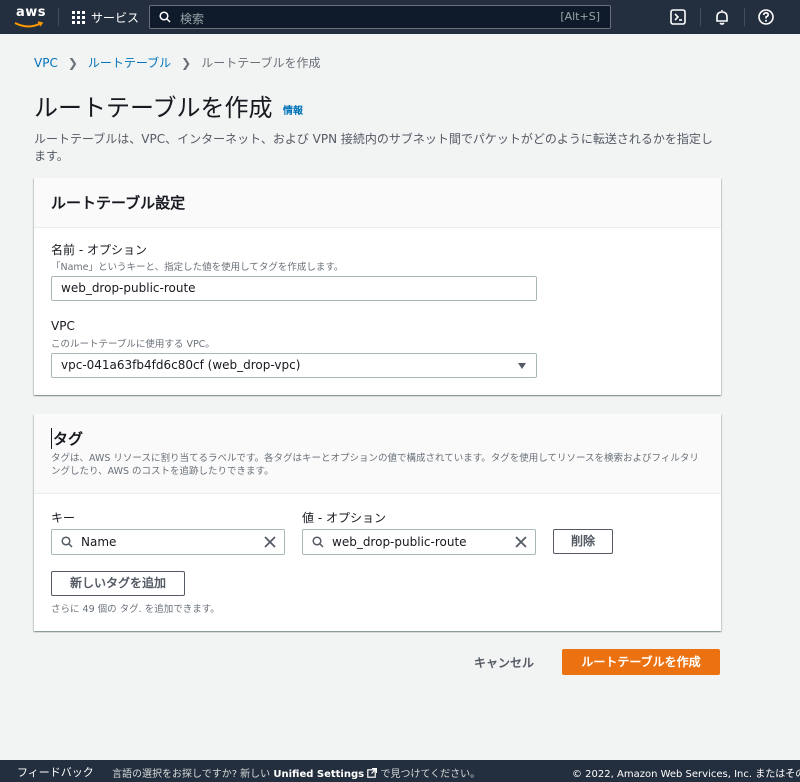  I want to click on name-value: web_drop-public-route, so click(128, 288).